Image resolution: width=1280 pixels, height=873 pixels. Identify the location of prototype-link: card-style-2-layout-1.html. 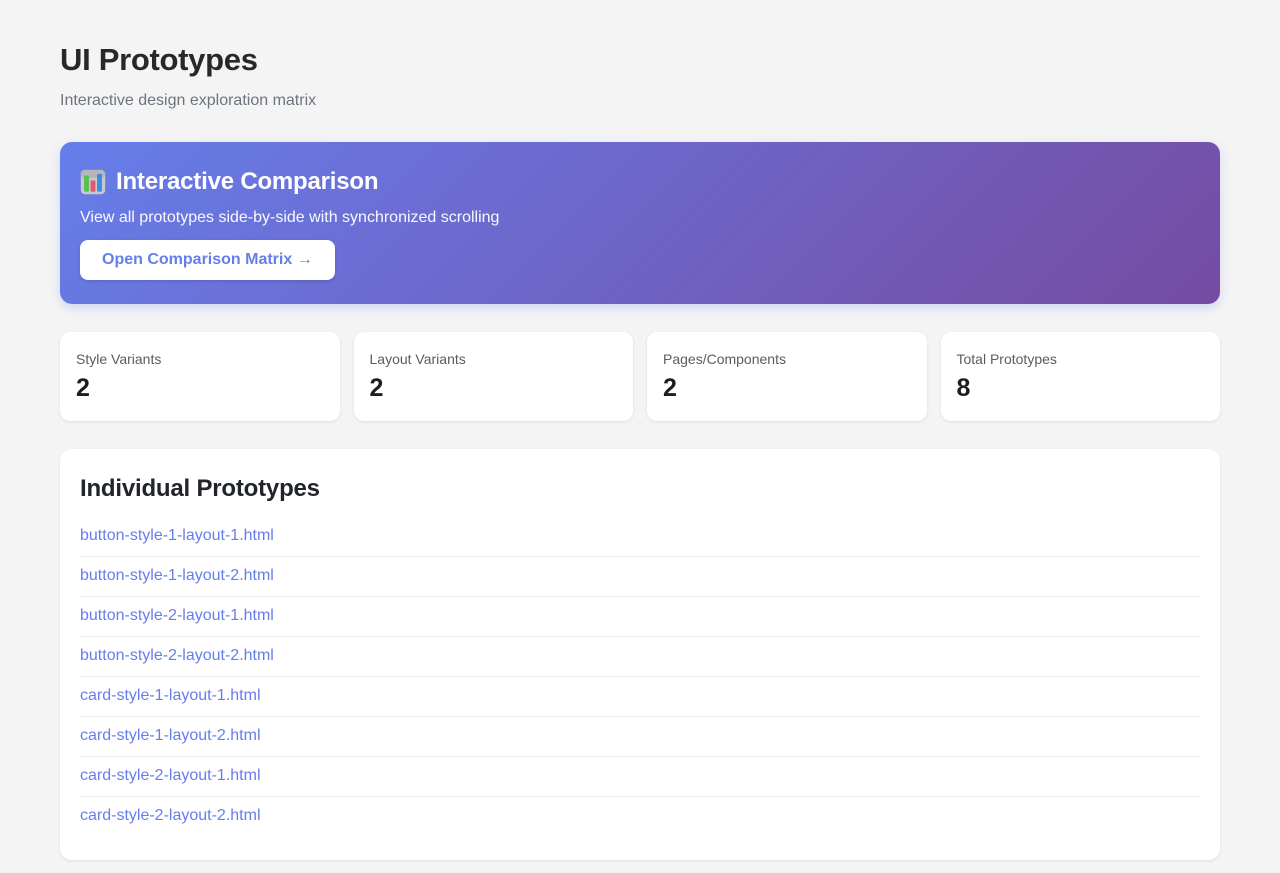
(640, 776).